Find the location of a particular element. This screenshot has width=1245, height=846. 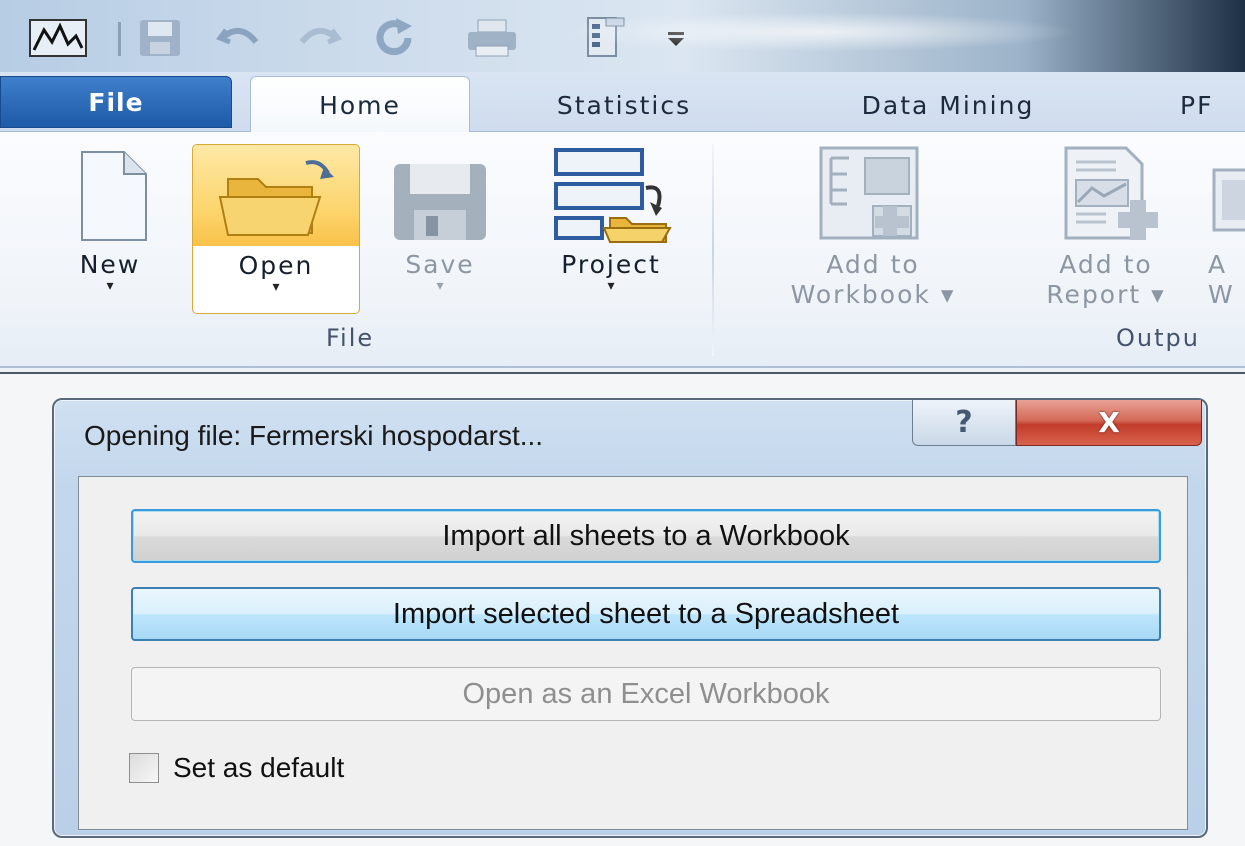

close-icon: X is located at coordinates (1109, 422).